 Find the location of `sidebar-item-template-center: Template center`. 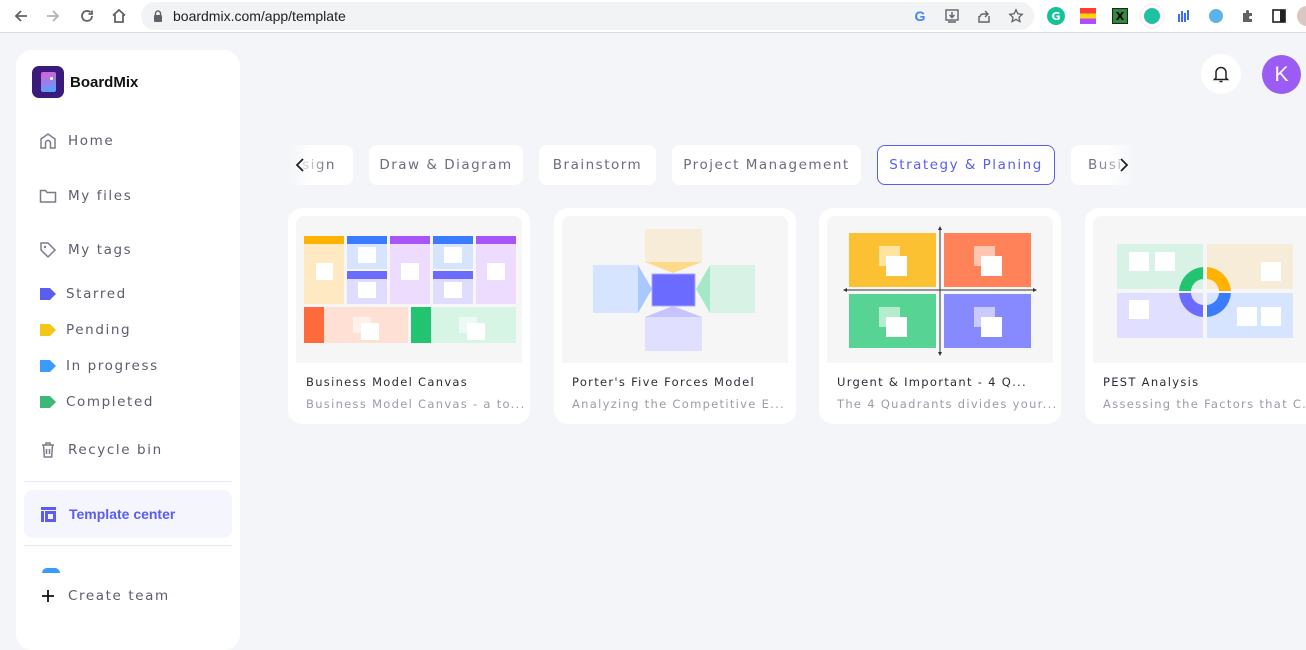

sidebar-item-template-center: Template center is located at coordinates (128, 514).